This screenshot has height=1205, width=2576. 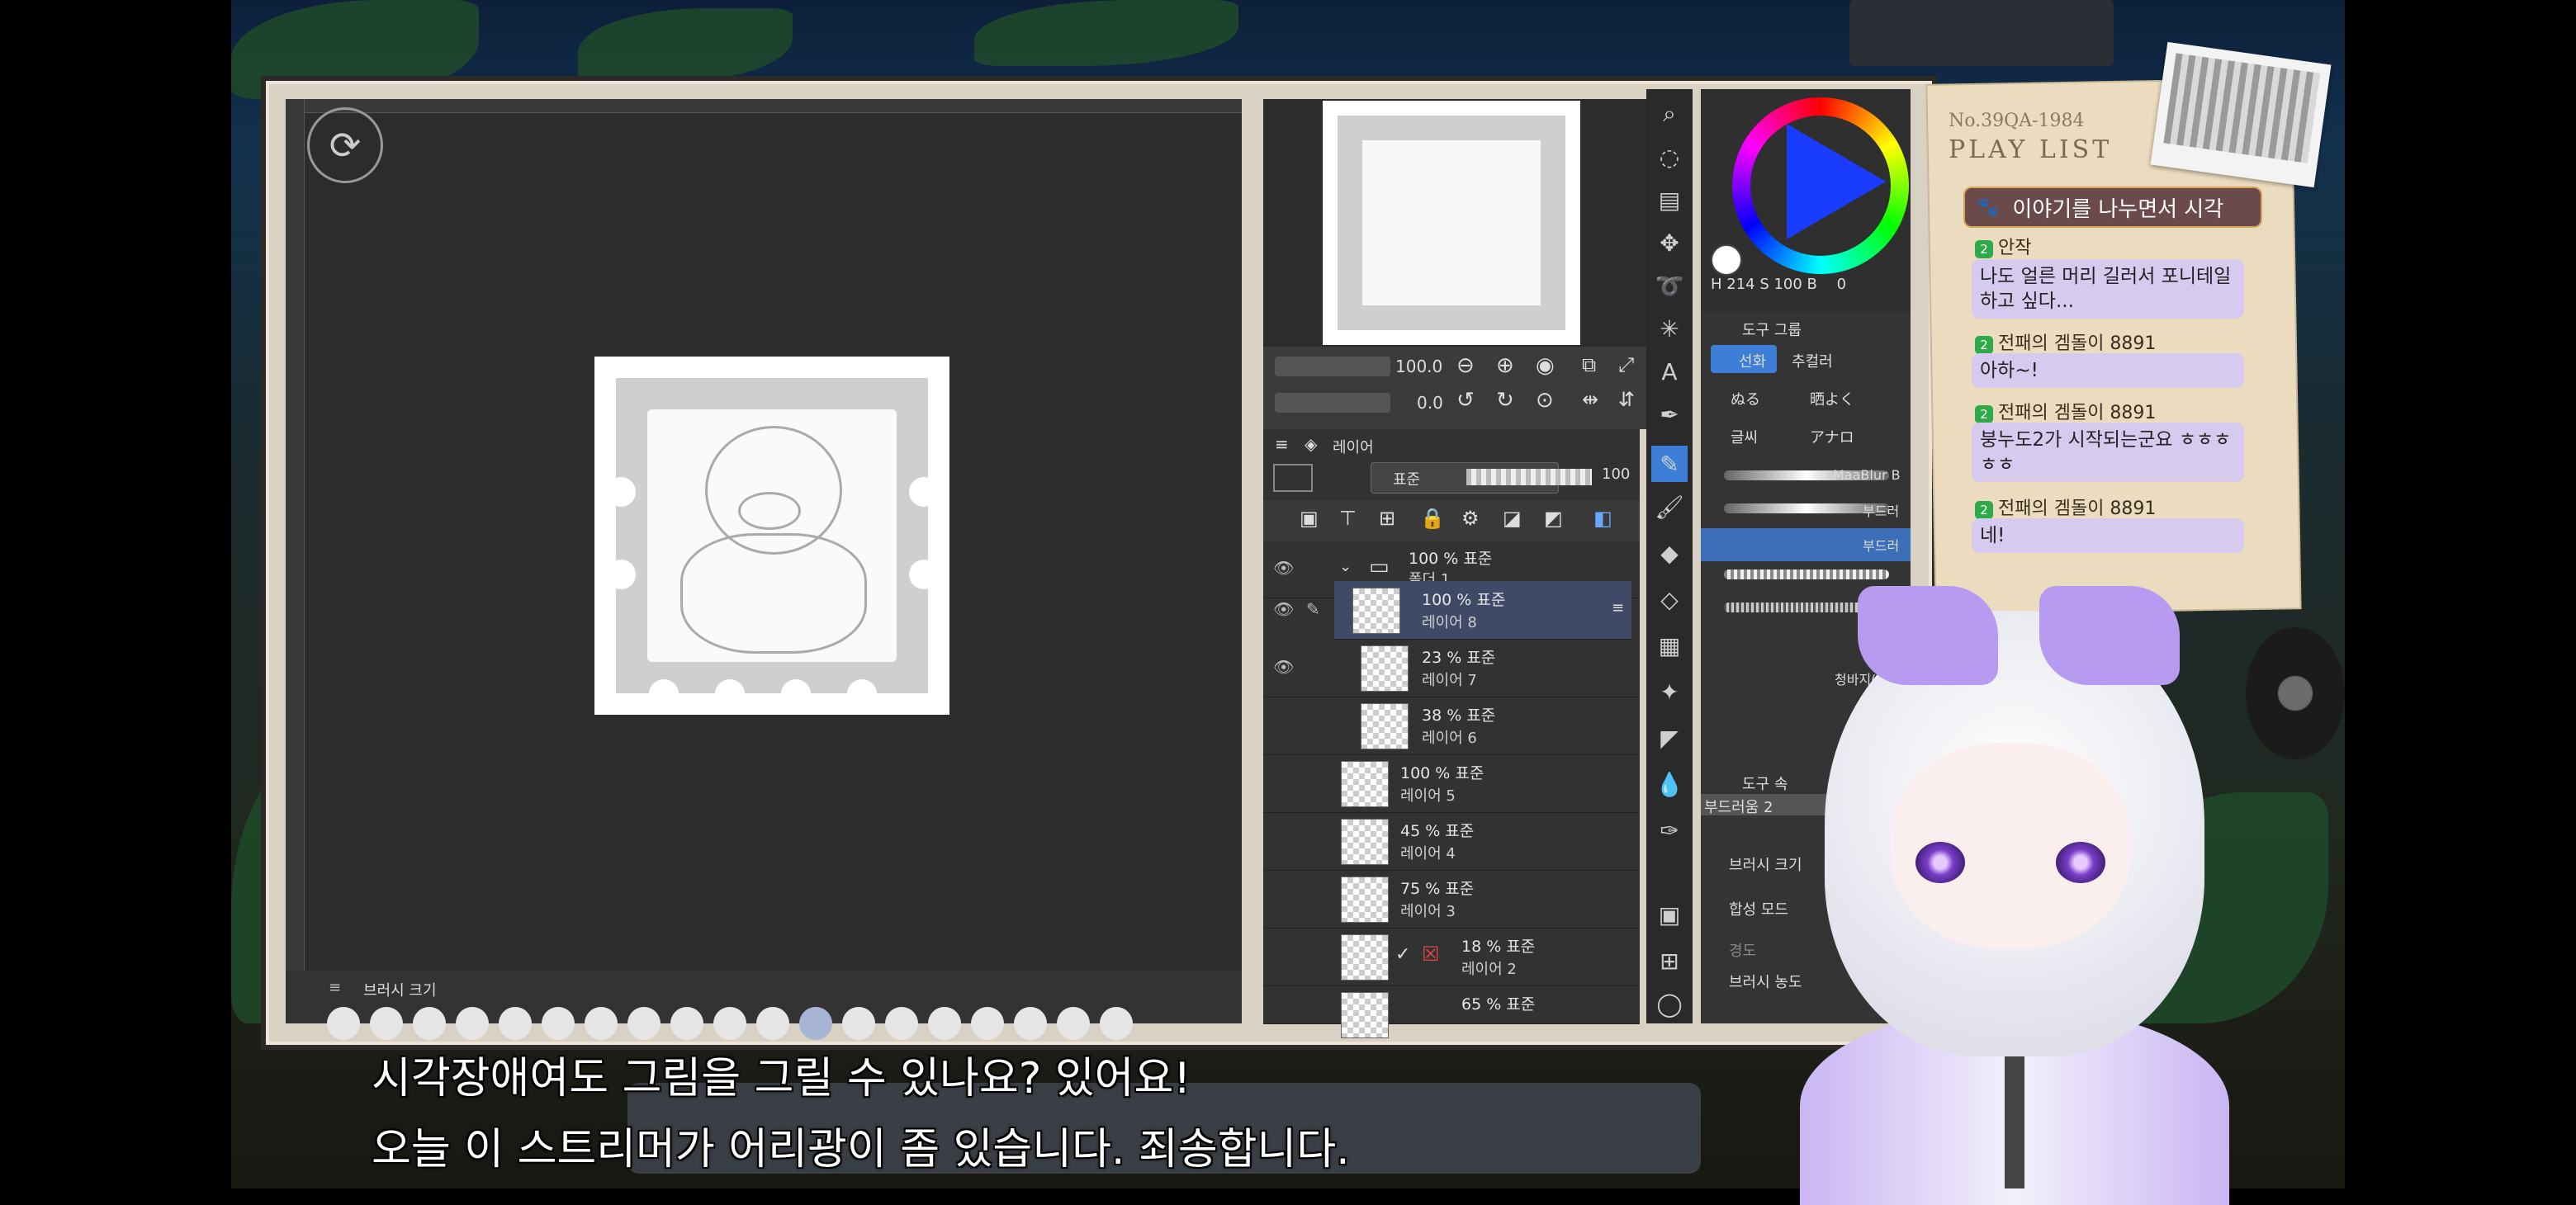 What do you see at coordinates (1402, 954) in the screenshot?
I see `checkmark-icon: ✓` at bounding box center [1402, 954].